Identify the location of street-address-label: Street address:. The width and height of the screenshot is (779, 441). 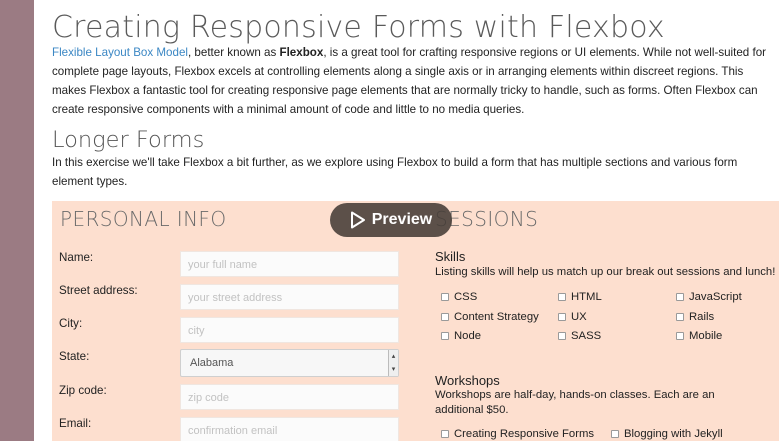
(98, 290).